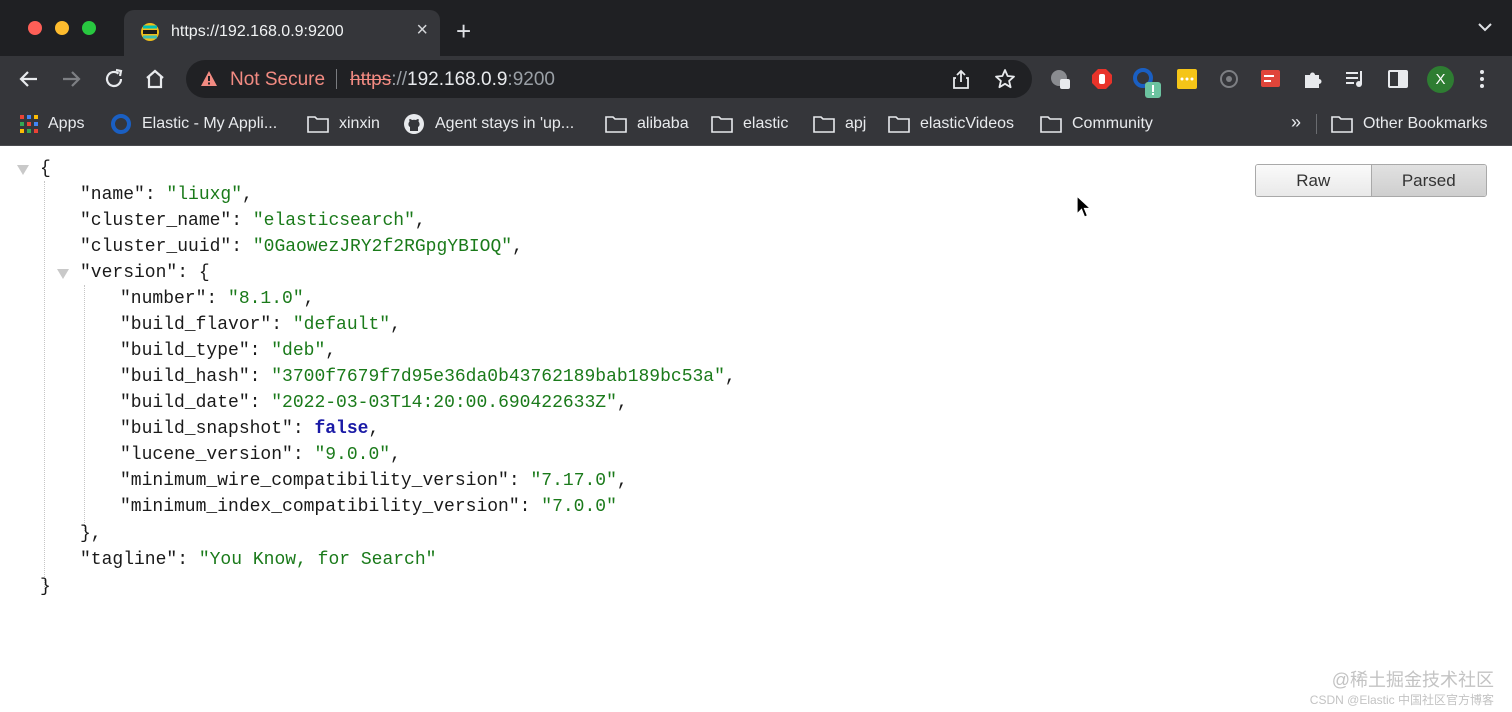 Image resolution: width=1512 pixels, height=712 pixels. Describe the element at coordinates (1314, 180) in the screenshot. I see `raw-button: Raw` at that location.